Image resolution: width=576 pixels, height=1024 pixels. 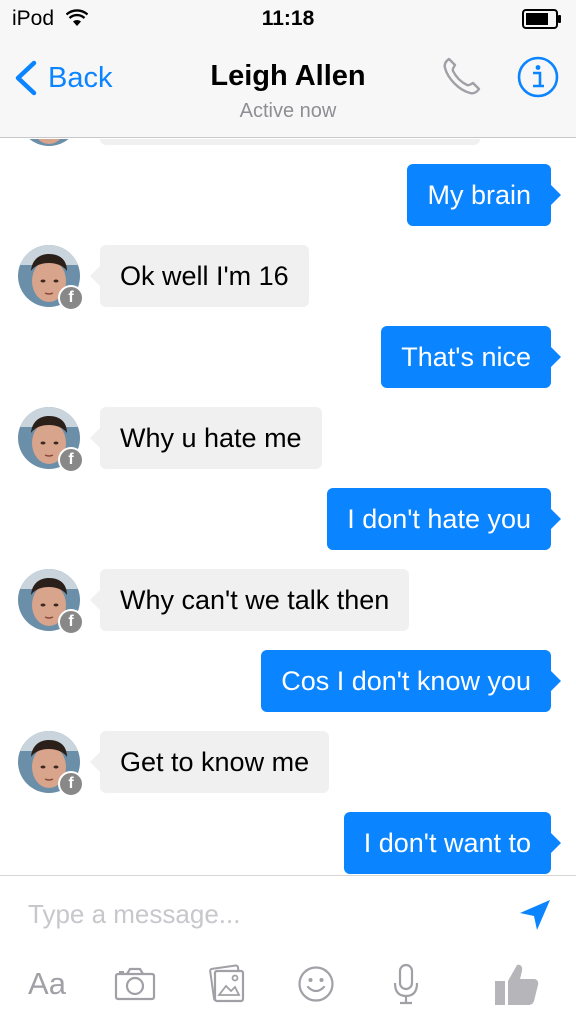 I want to click on camera-button, so click(x=135, y=984).